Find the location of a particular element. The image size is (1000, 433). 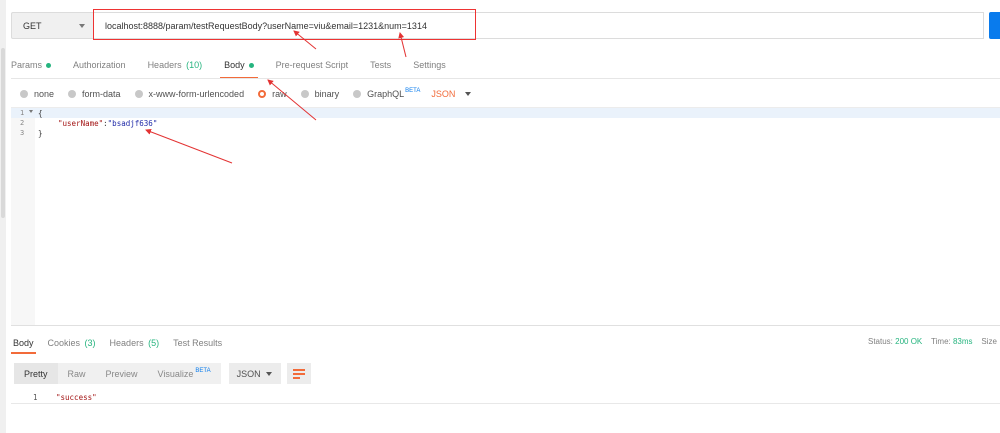

radio-graphql: GraphQL BETA is located at coordinates (387, 93).